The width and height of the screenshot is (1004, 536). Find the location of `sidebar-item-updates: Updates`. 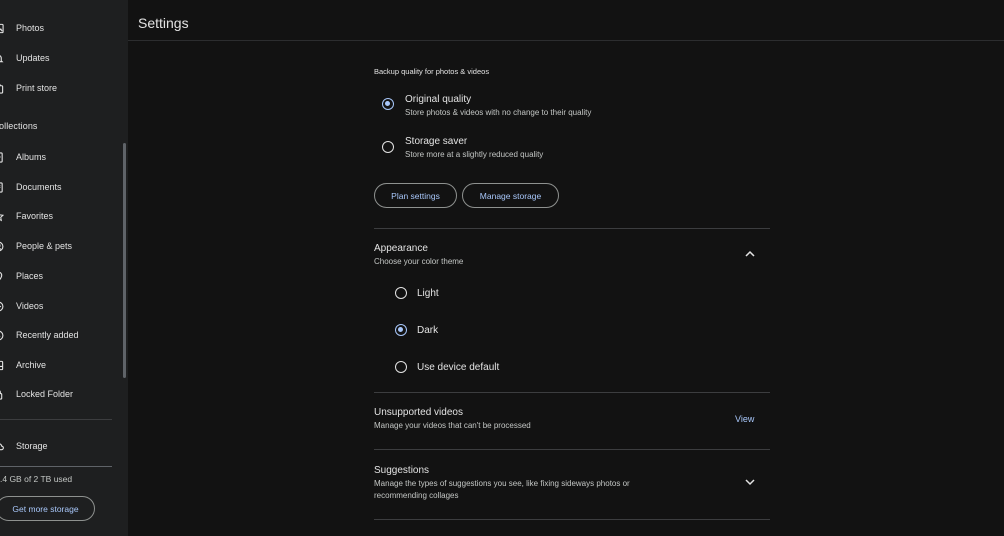

sidebar-item-updates: Updates is located at coordinates (56, 58).